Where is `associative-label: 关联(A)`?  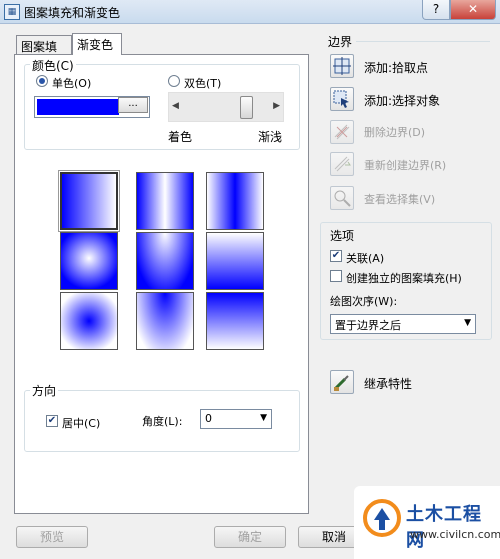
associative-label: 关联(A) is located at coordinates (365, 258).